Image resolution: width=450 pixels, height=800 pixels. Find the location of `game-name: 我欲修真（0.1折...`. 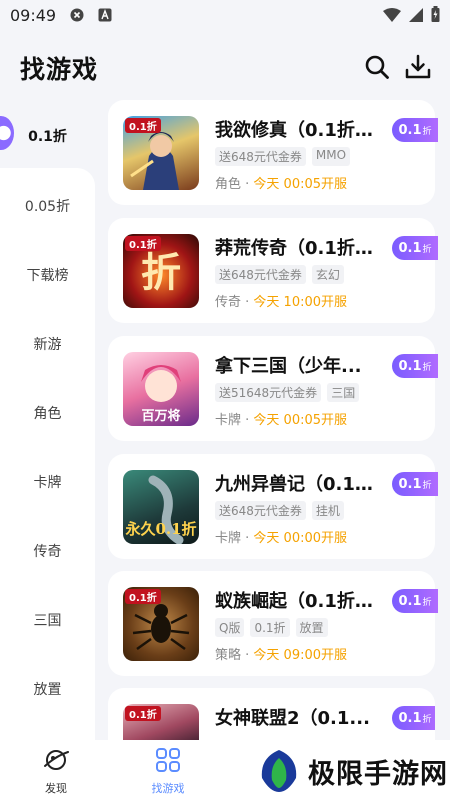

game-name: 我欲修真（0.1折... is located at coordinates (295, 130).